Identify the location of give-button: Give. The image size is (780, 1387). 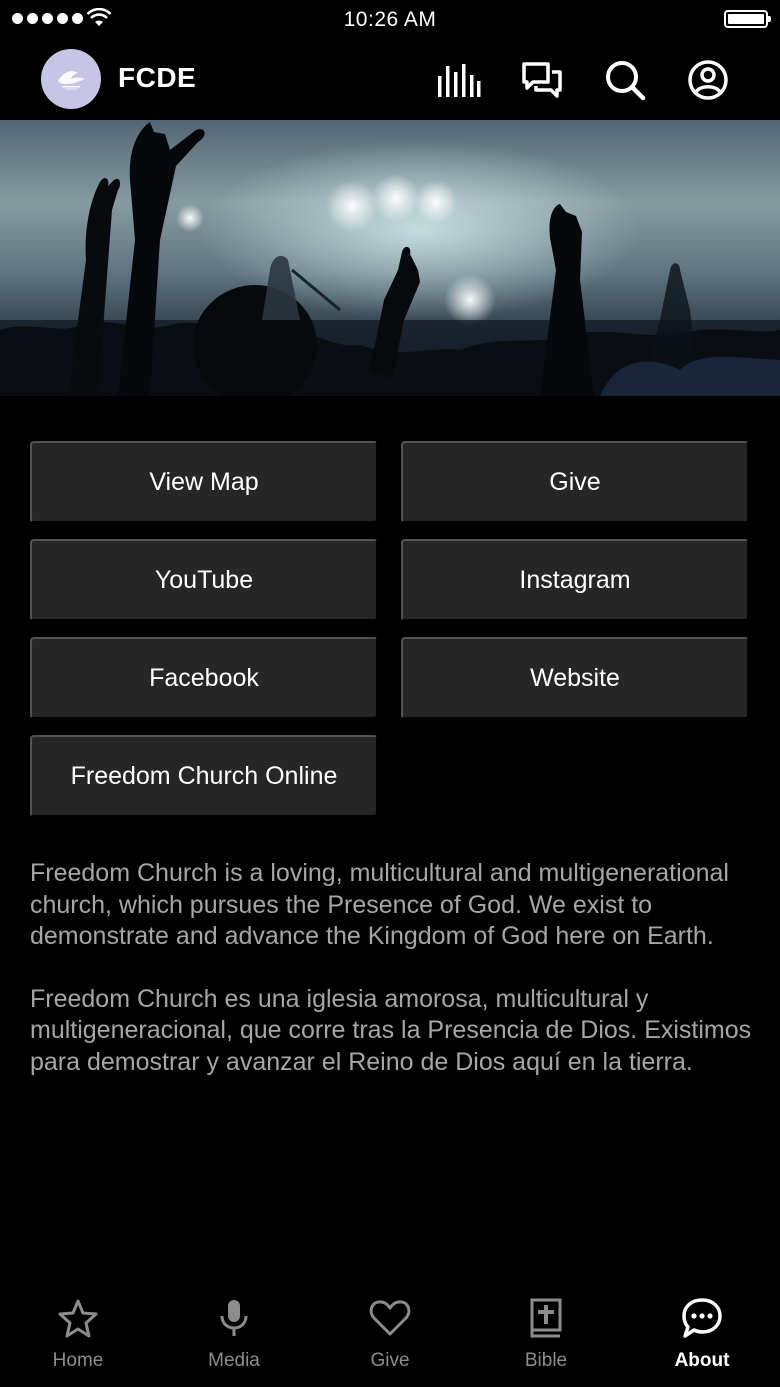
(575, 482).